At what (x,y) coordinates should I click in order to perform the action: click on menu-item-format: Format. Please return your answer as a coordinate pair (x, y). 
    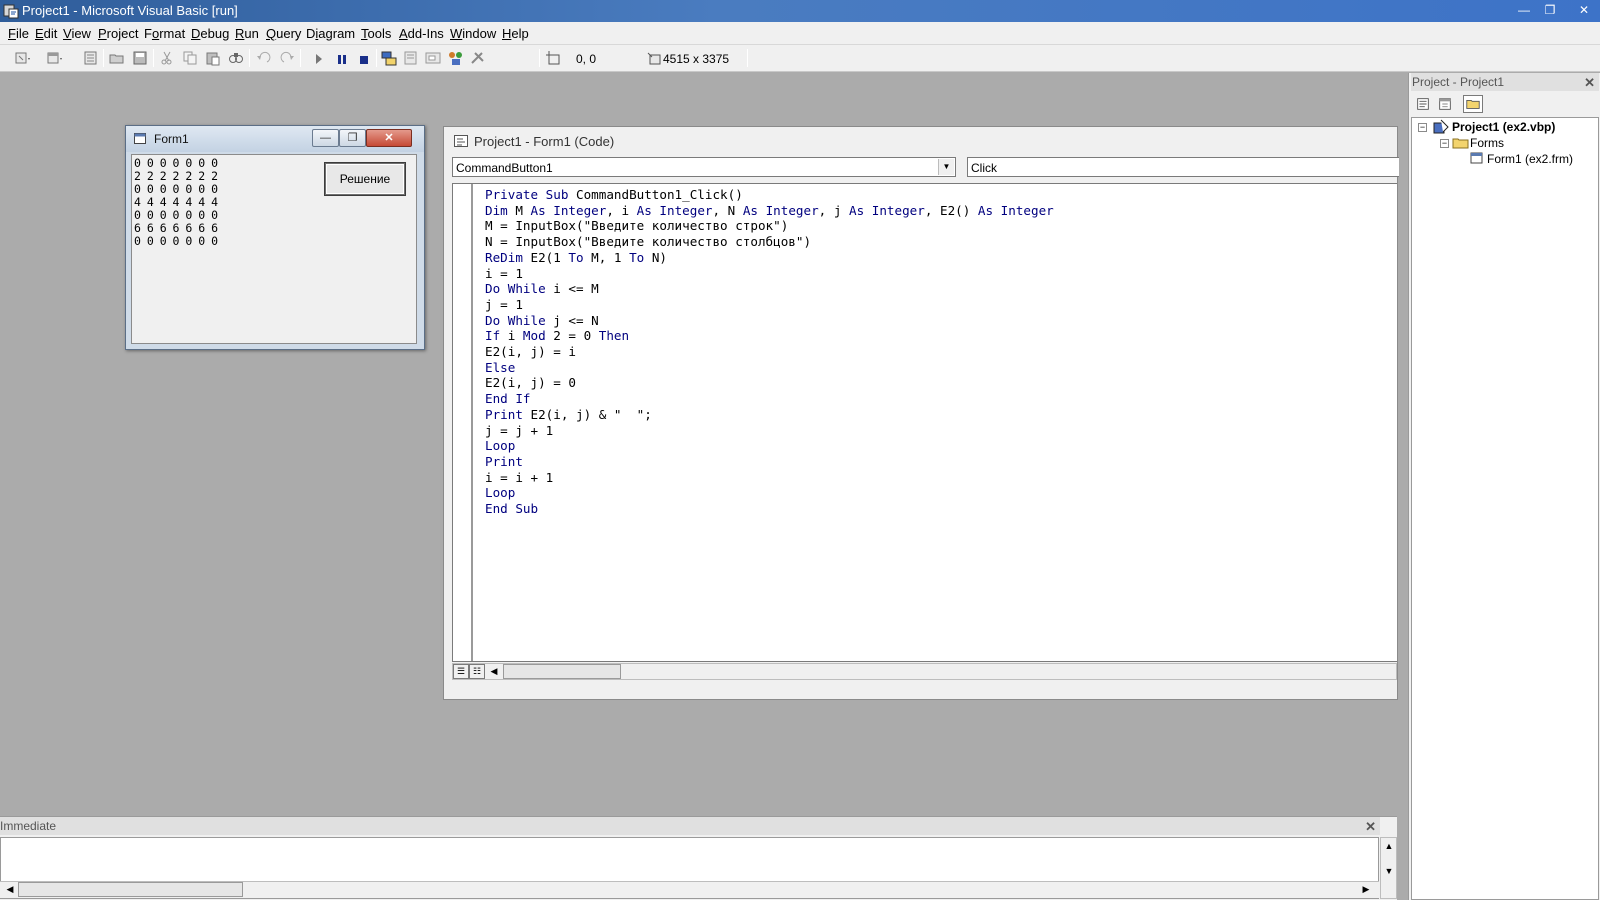
    Looking at the image, I should click on (164, 33).